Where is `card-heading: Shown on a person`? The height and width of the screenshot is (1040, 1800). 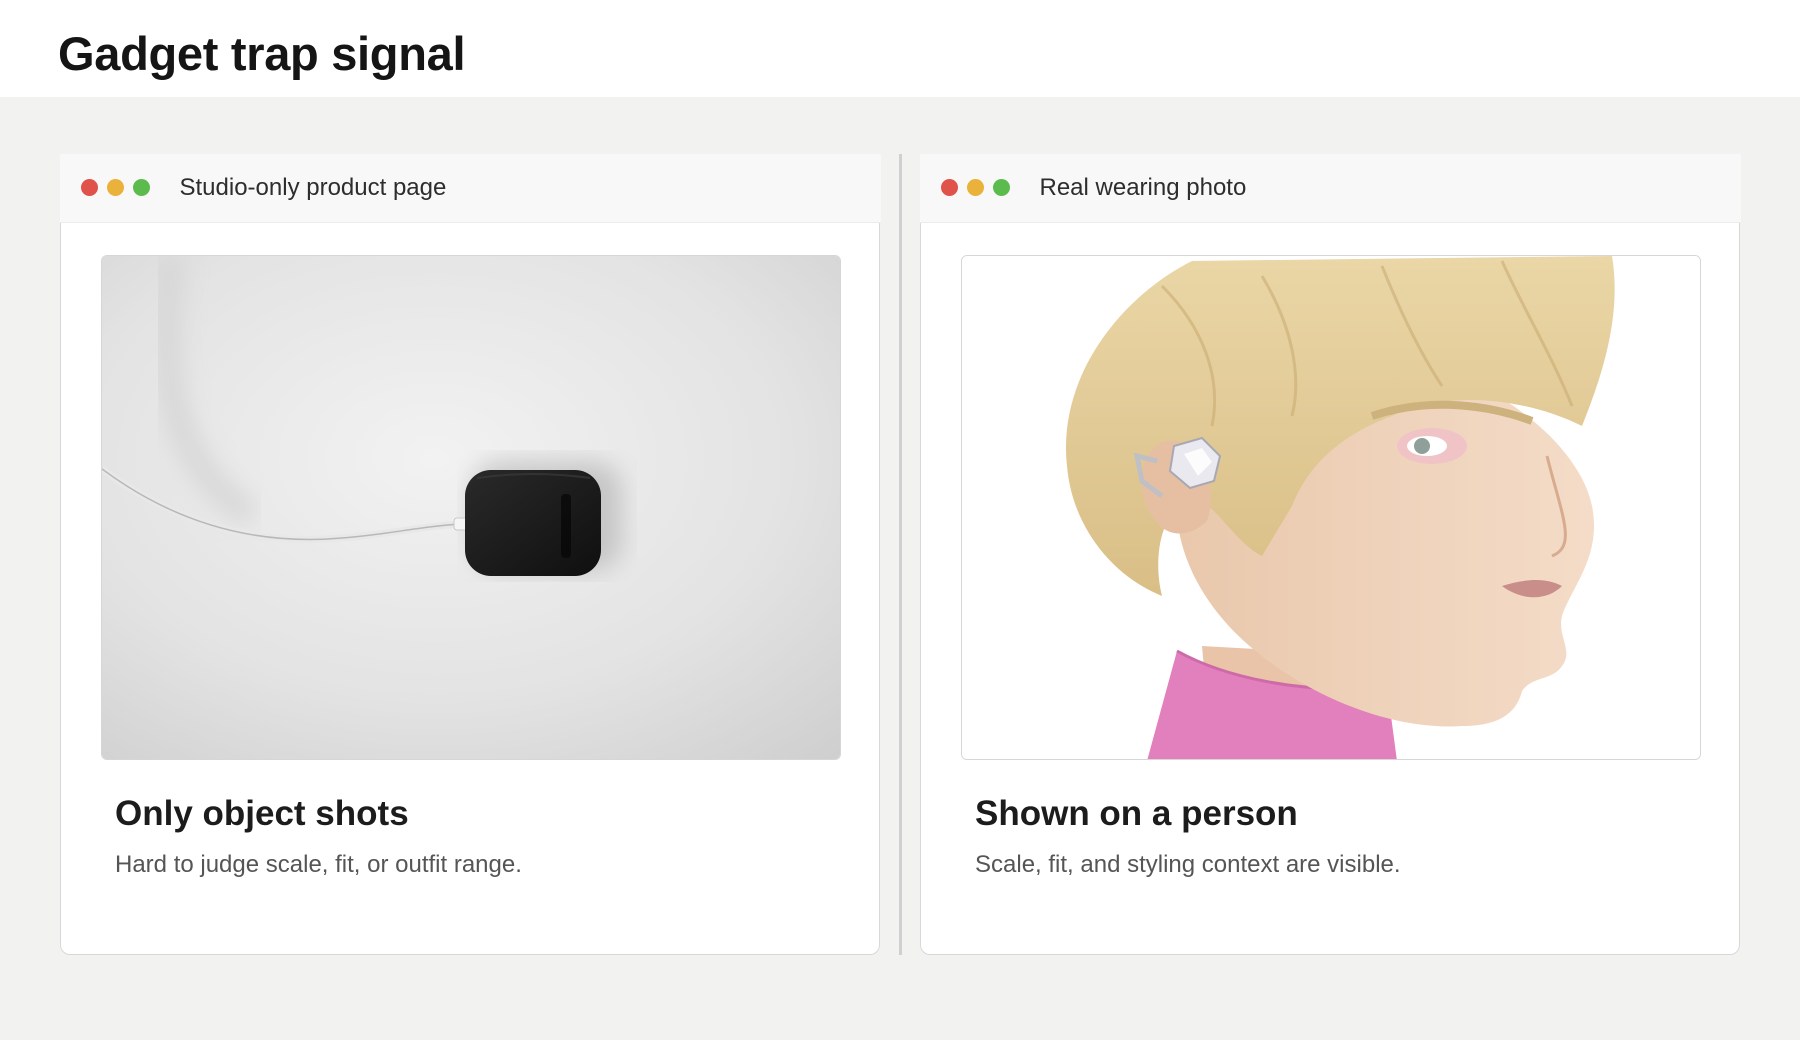 card-heading: Shown on a person is located at coordinates (1136, 813).